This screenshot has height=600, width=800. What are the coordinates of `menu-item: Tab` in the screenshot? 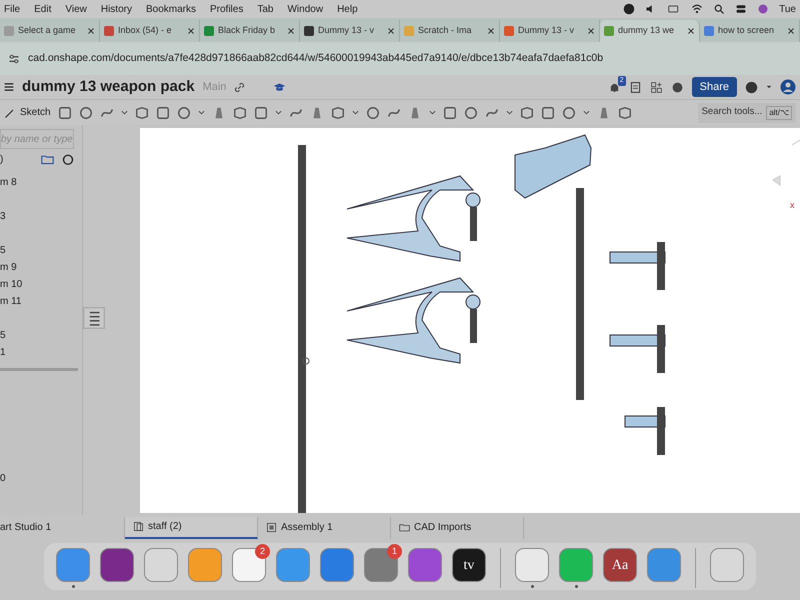 It's located at (265, 9).